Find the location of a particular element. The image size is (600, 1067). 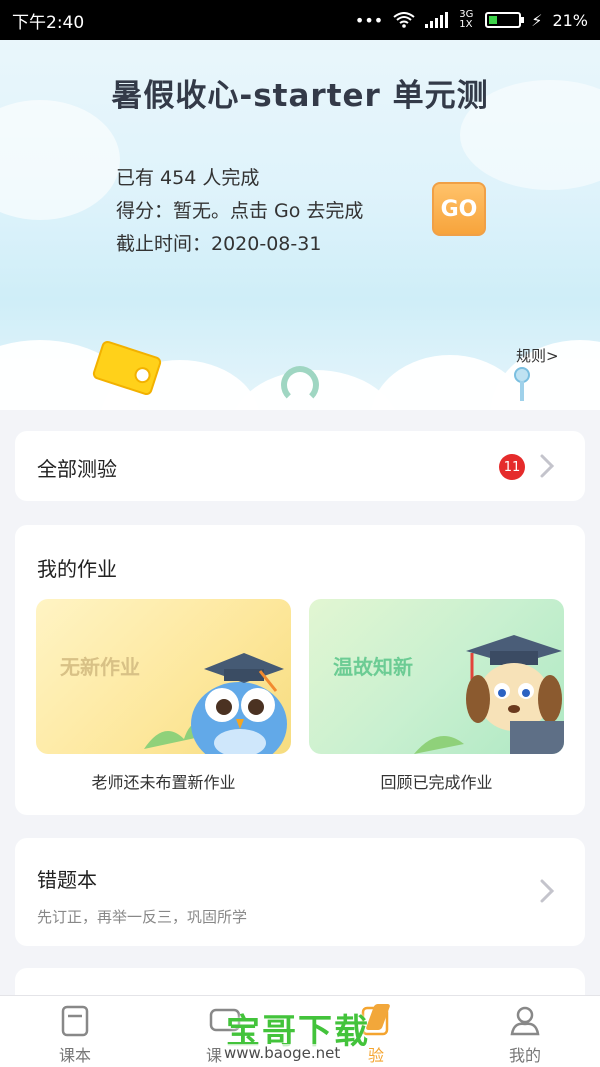

tab-label: 我的 is located at coordinates (524, 1055).